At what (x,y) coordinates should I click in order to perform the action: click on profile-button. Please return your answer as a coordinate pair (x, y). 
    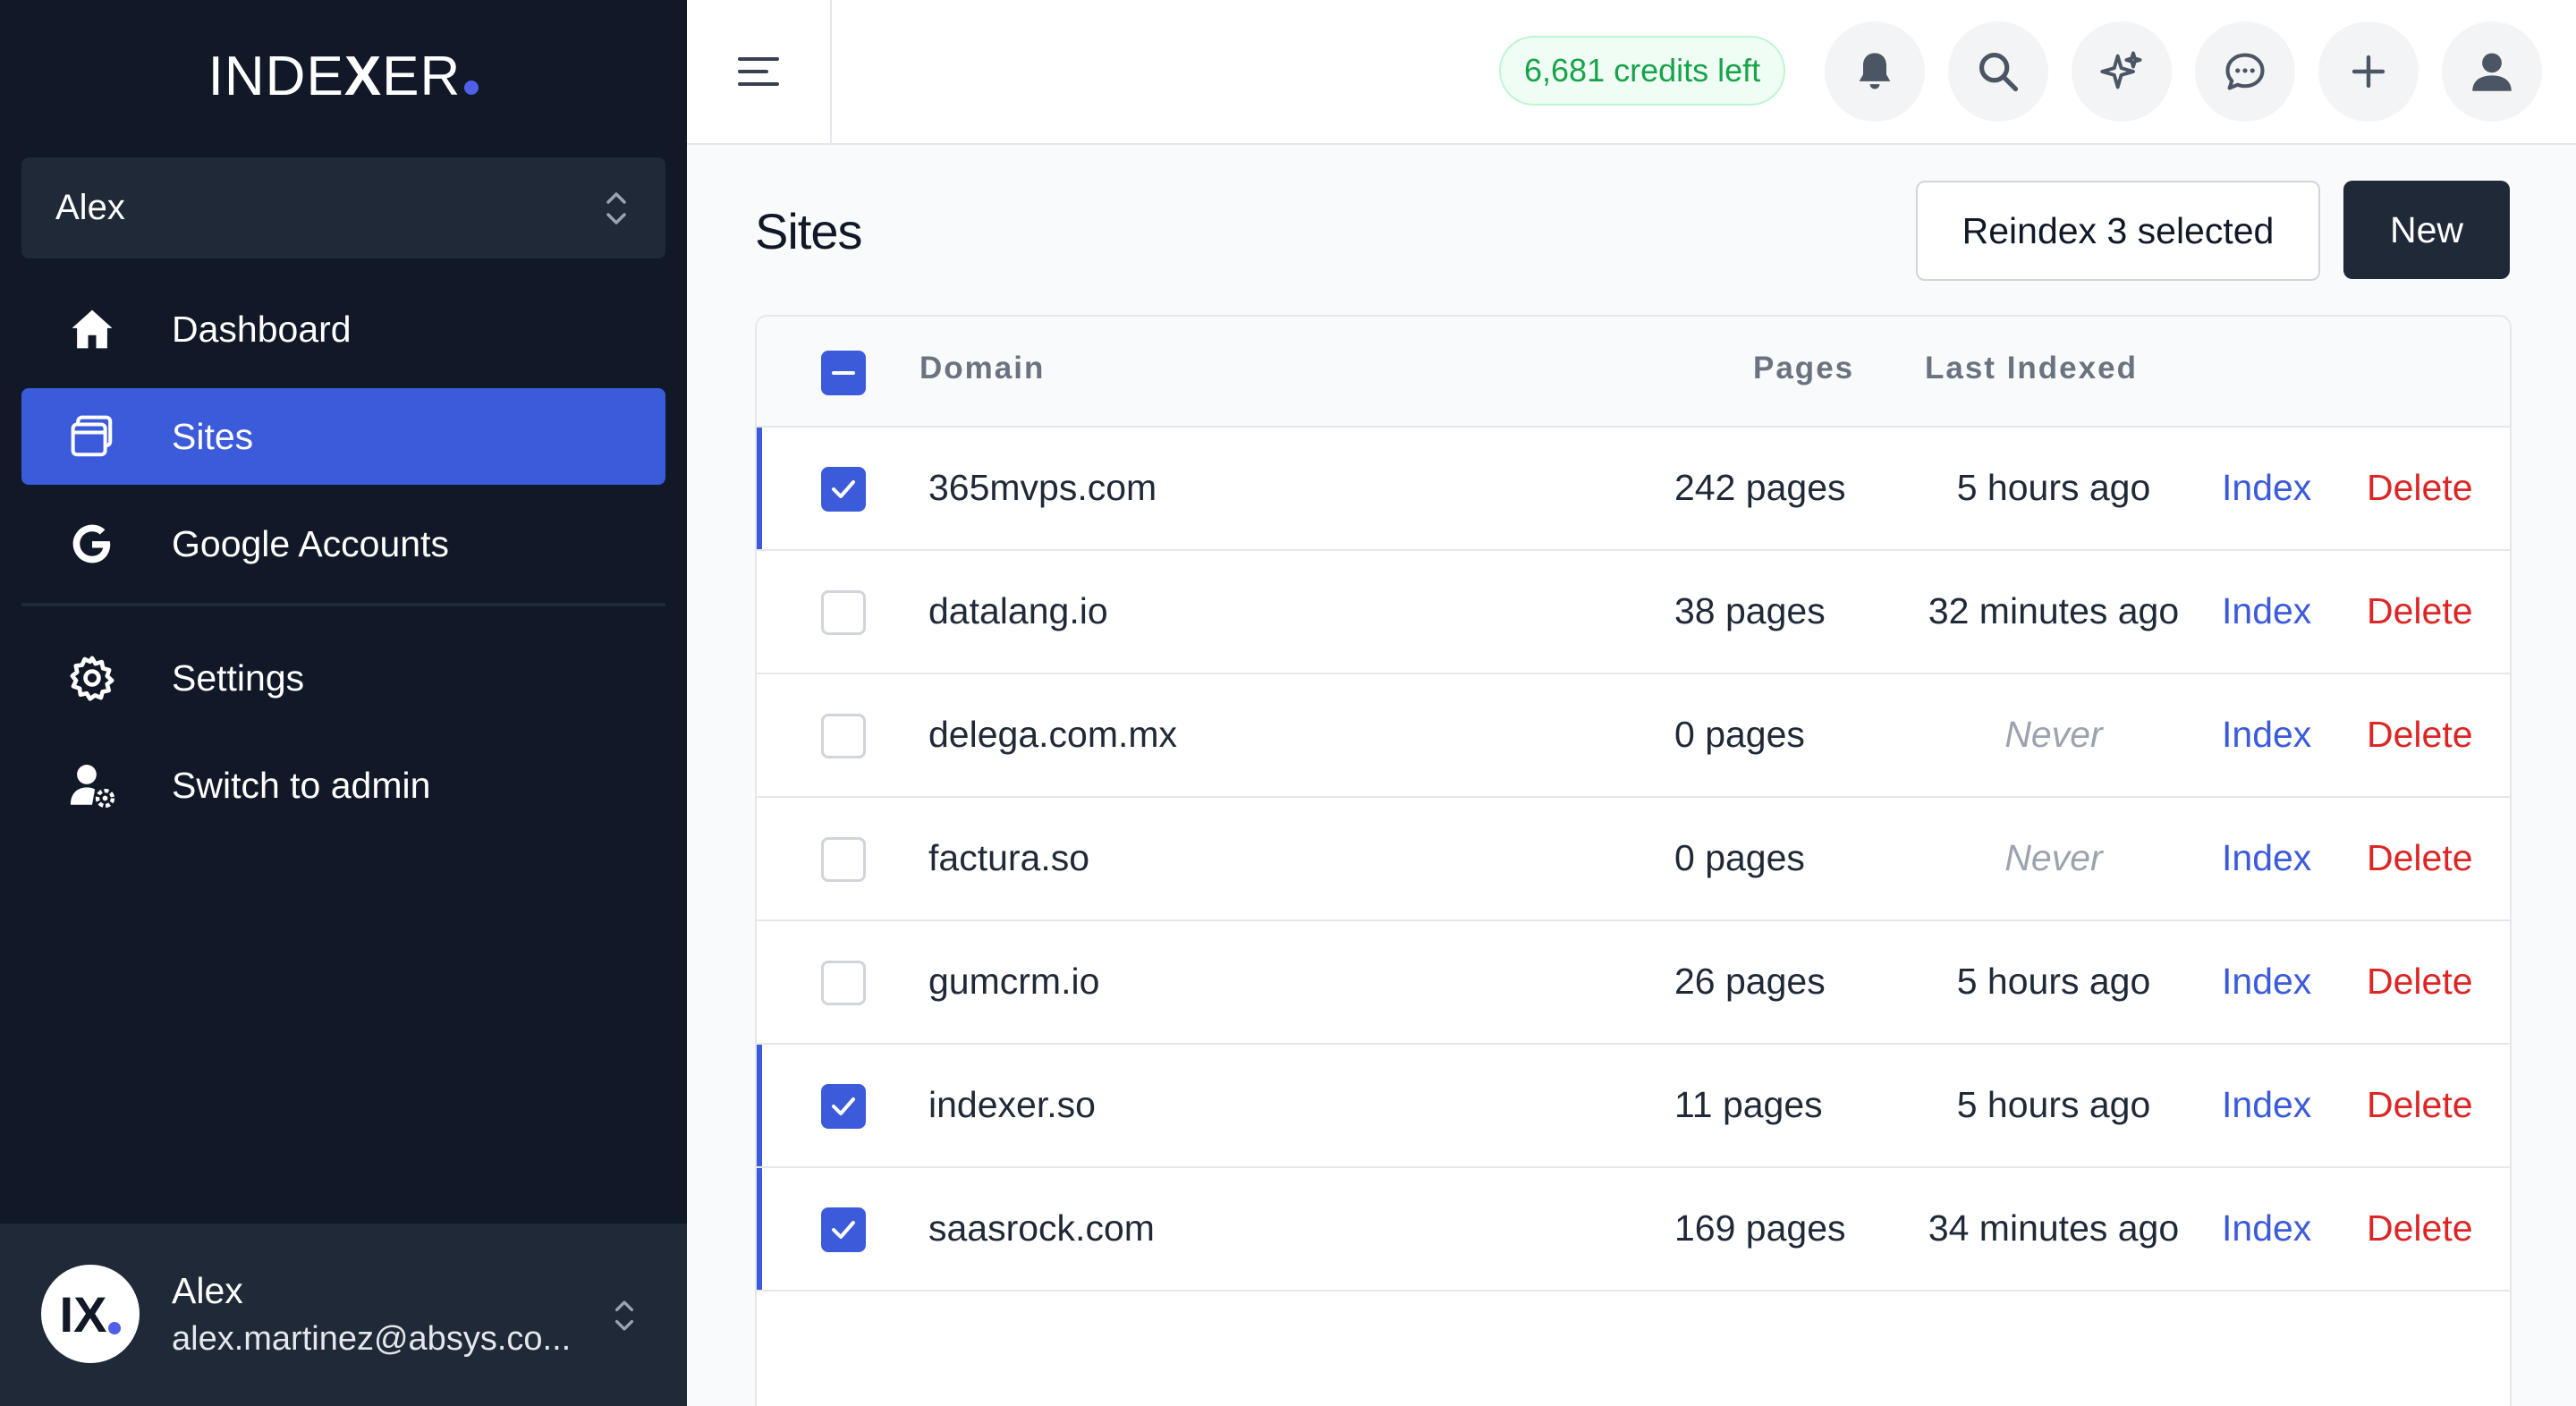
    Looking at the image, I should click on (2492, 72).